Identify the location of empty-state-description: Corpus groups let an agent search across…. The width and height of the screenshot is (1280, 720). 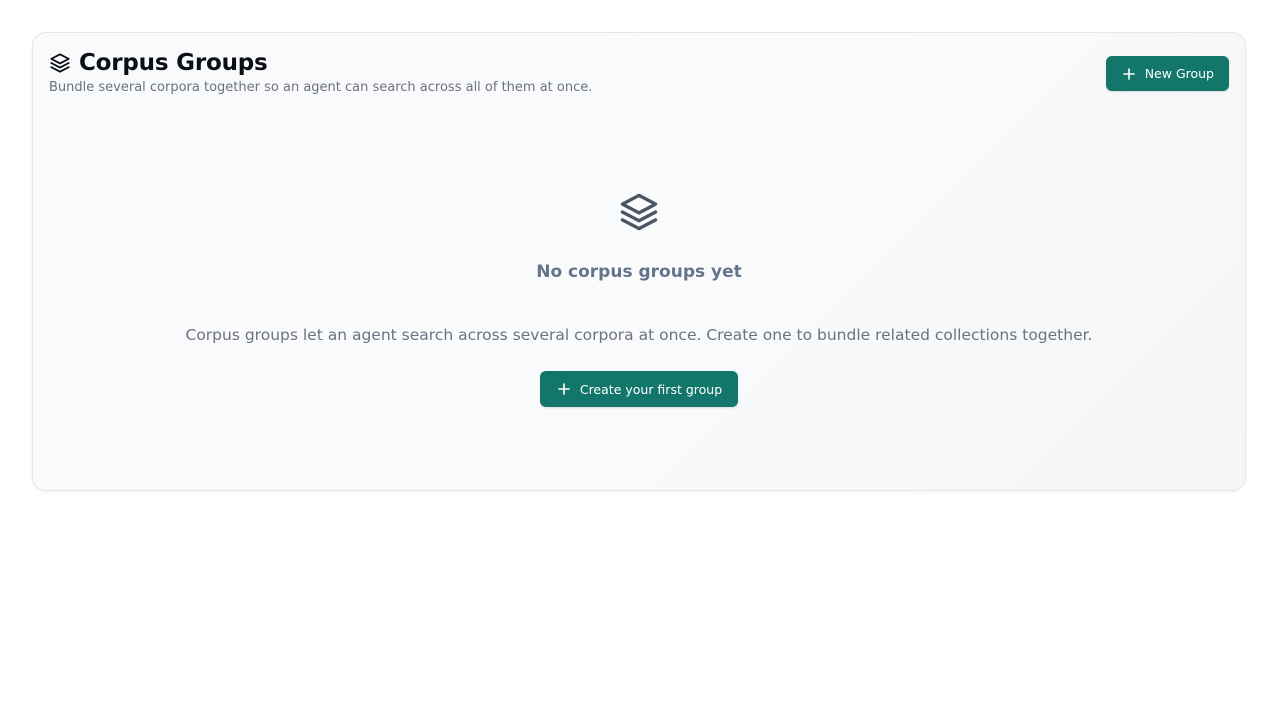
(639, 335).